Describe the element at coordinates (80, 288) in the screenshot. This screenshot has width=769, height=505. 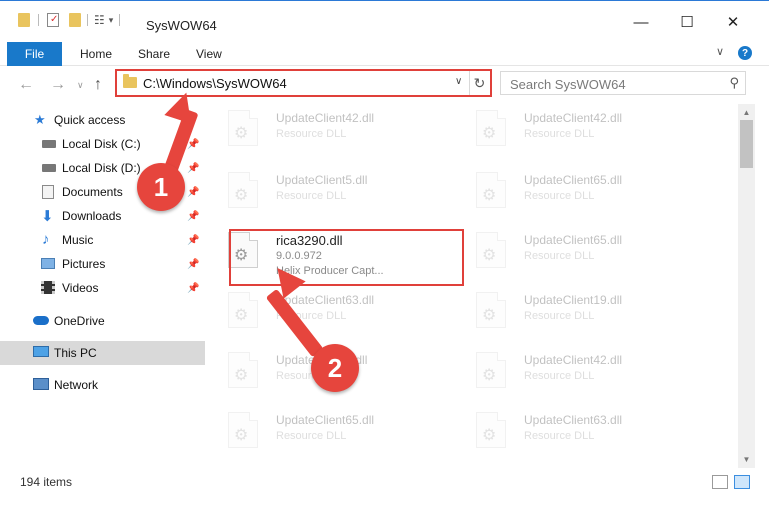
I see `sidebar-item-label: Videos` at that location.